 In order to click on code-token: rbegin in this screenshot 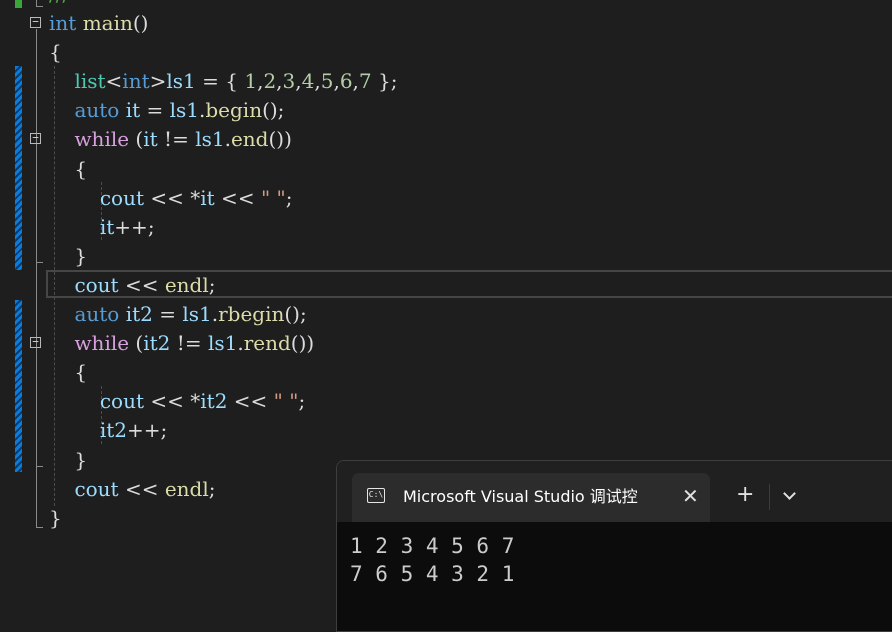, I will do `click(251, 314)`.